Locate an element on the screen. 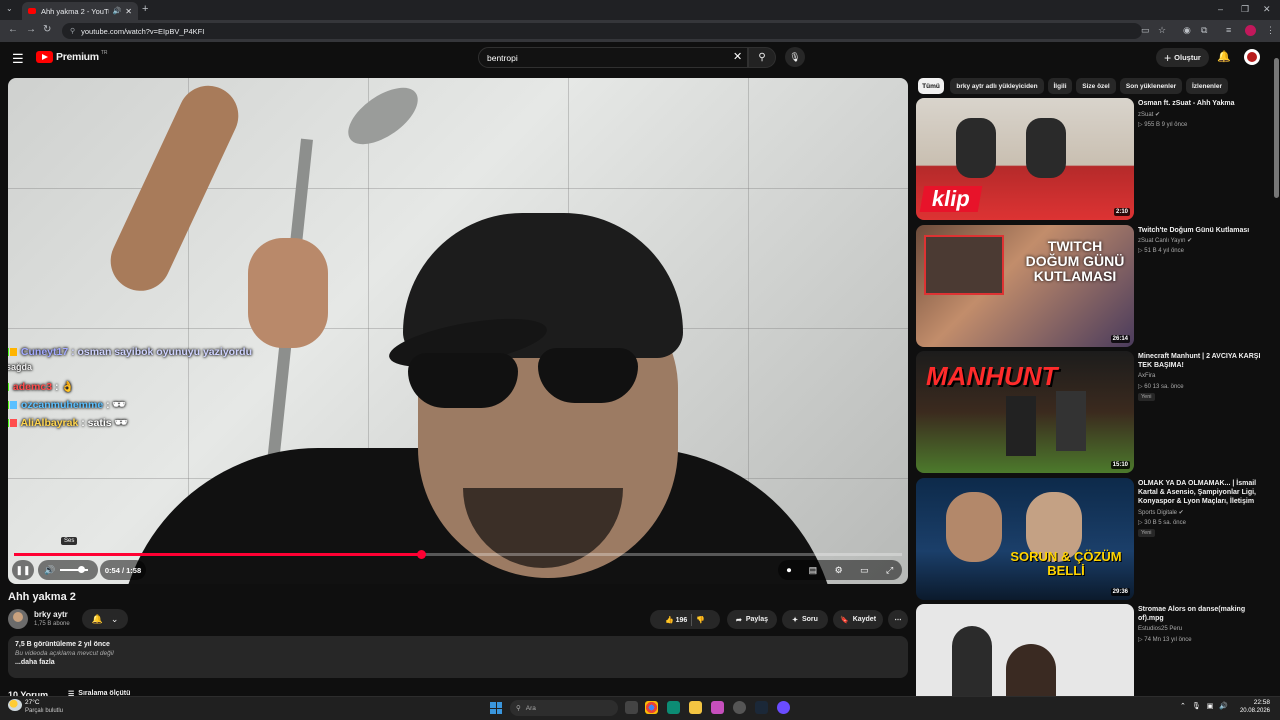 The width and height of the screenshot is (1280, 720). recommendation-thumbnail: SORUN & ÇÖZÜM BELLİ 29:36 is located at coordinates (1025, 539).